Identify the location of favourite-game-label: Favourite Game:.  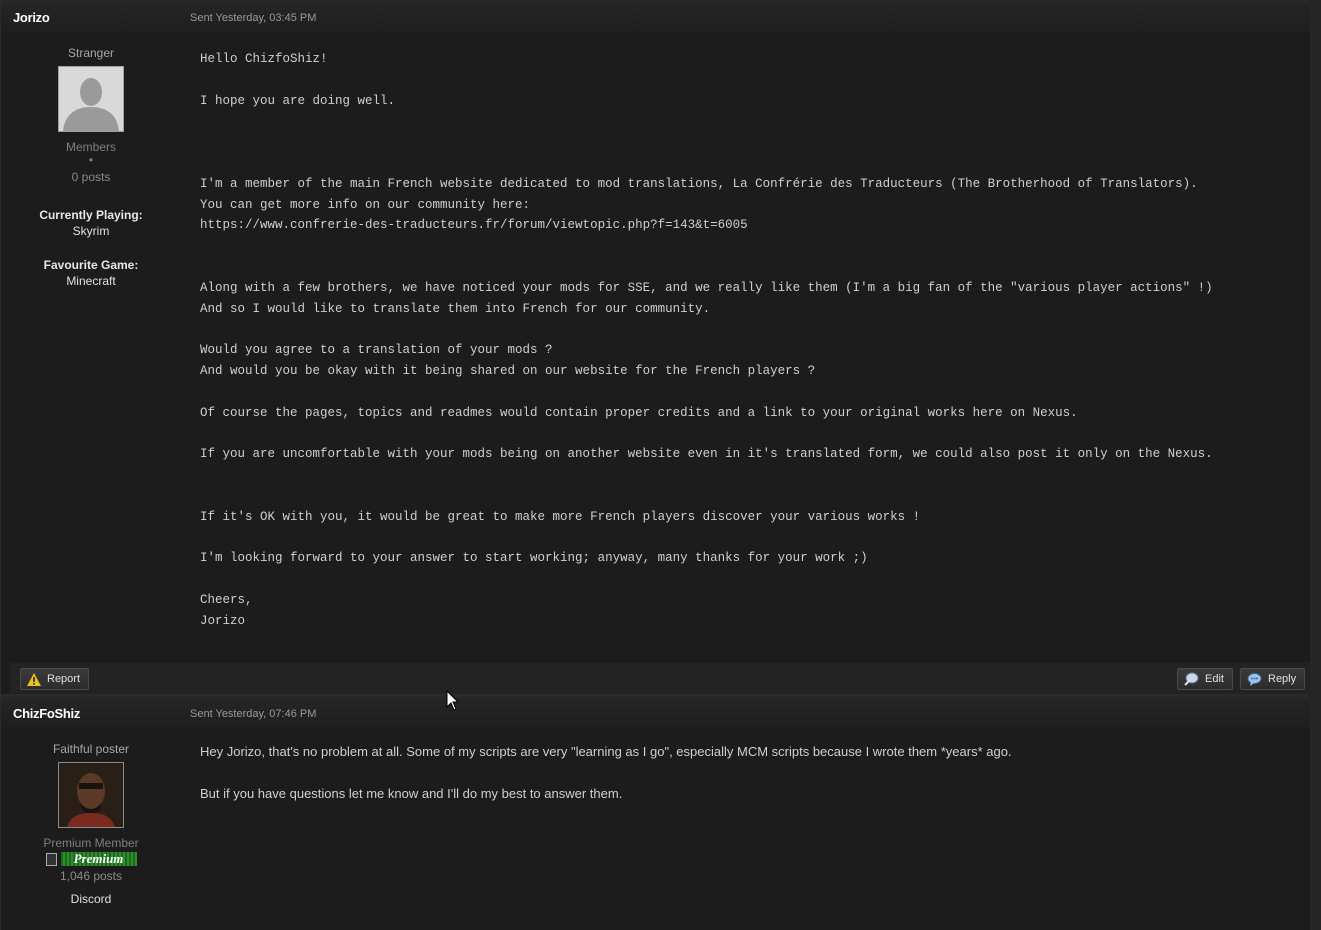
(91, 265).